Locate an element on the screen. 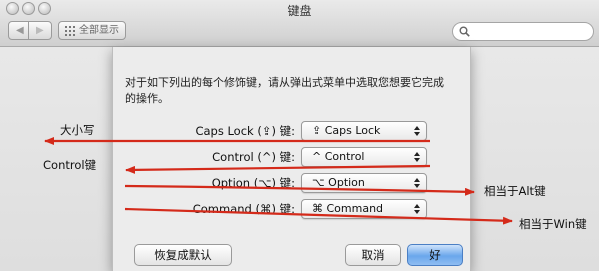  caps-lock-annotation-text: 大小写 is located at coordinates (77, 130).